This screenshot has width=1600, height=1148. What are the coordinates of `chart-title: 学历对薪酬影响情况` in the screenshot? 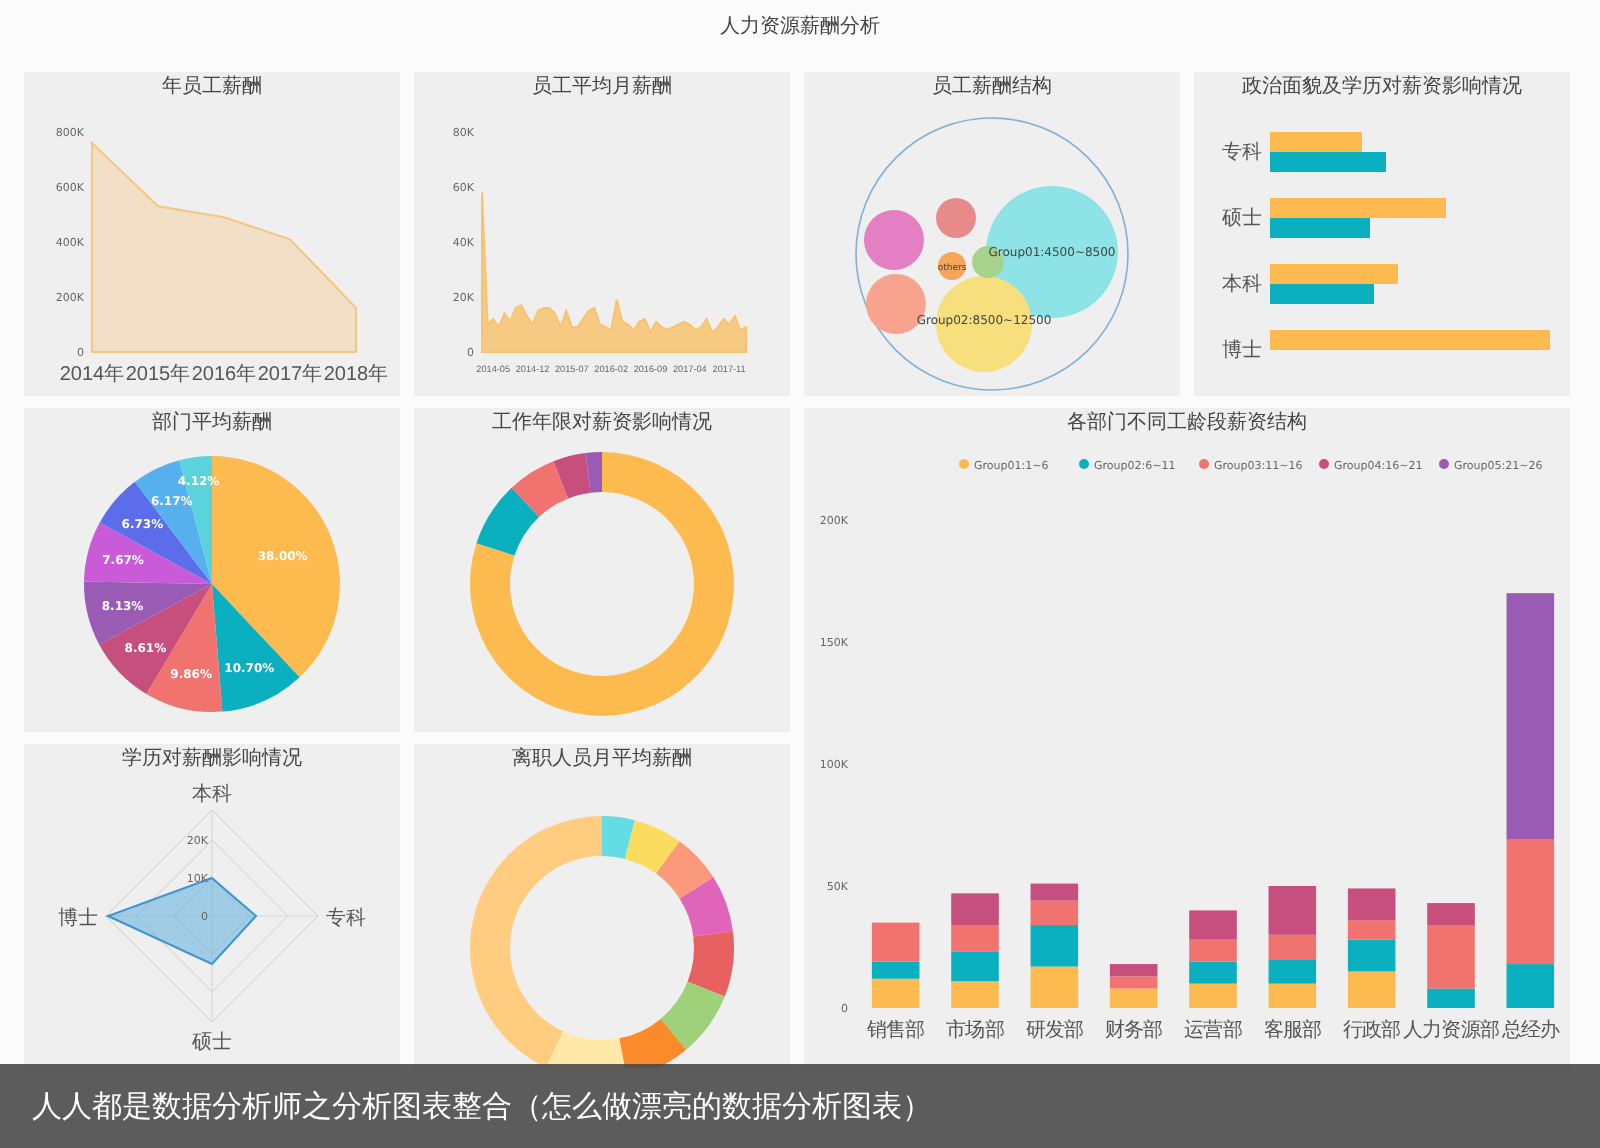 It's located at (212, 759).